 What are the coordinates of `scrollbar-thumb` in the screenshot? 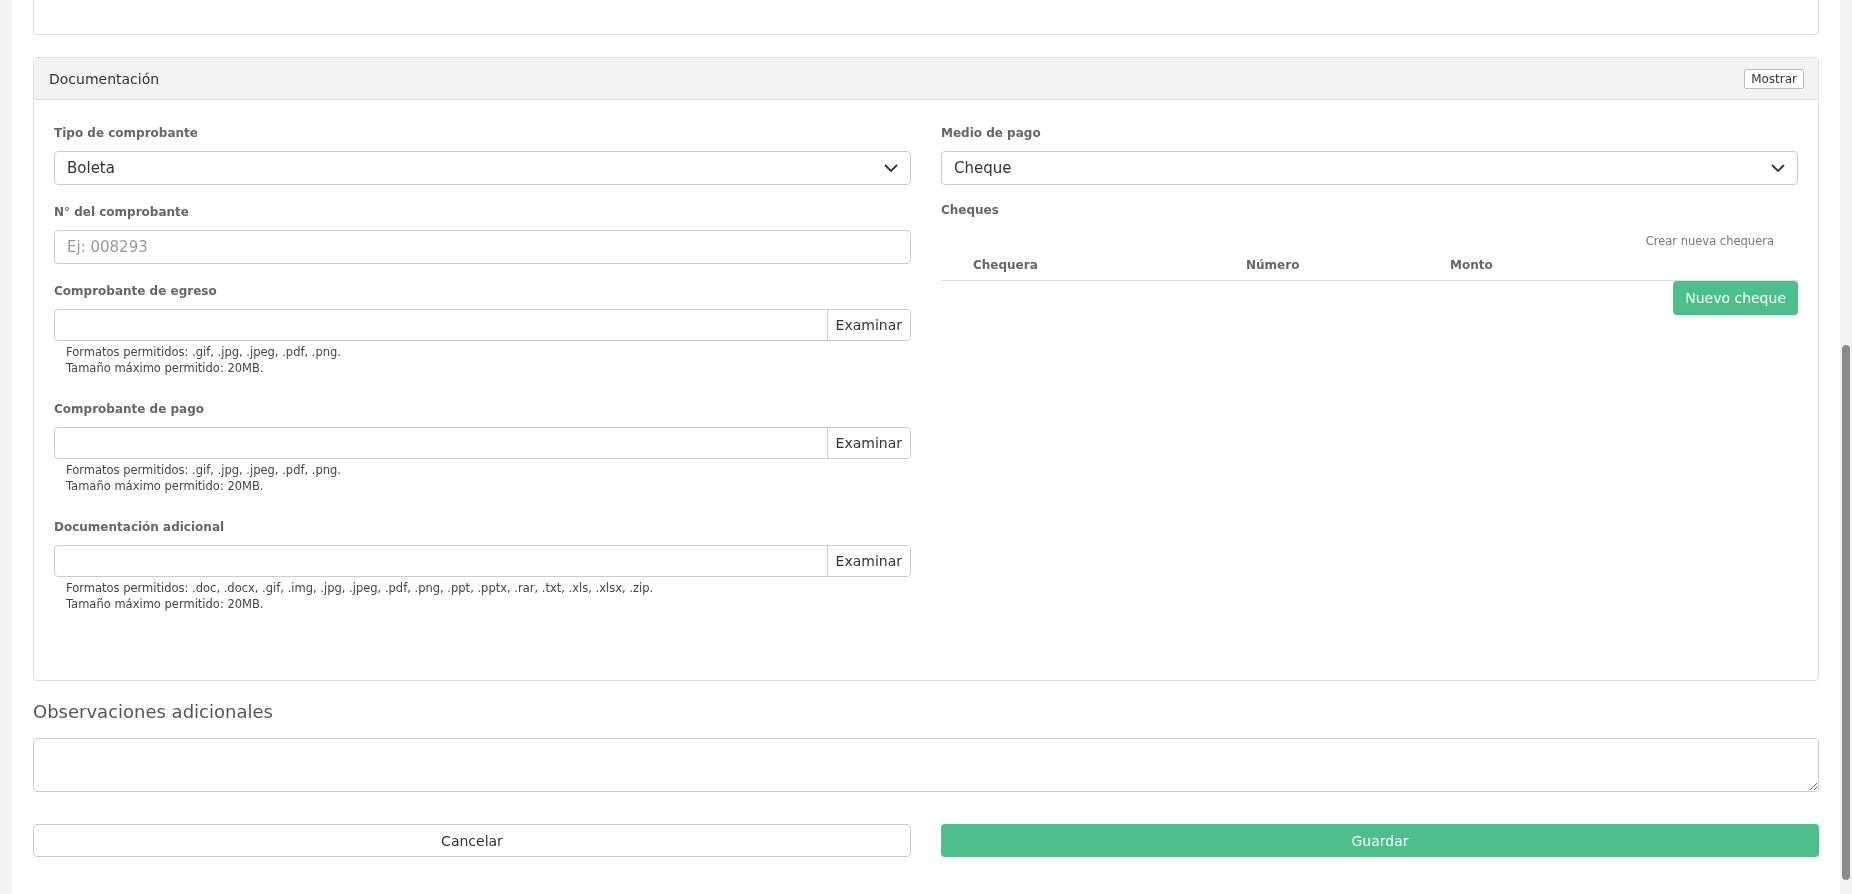 It's located at (1846, 612).